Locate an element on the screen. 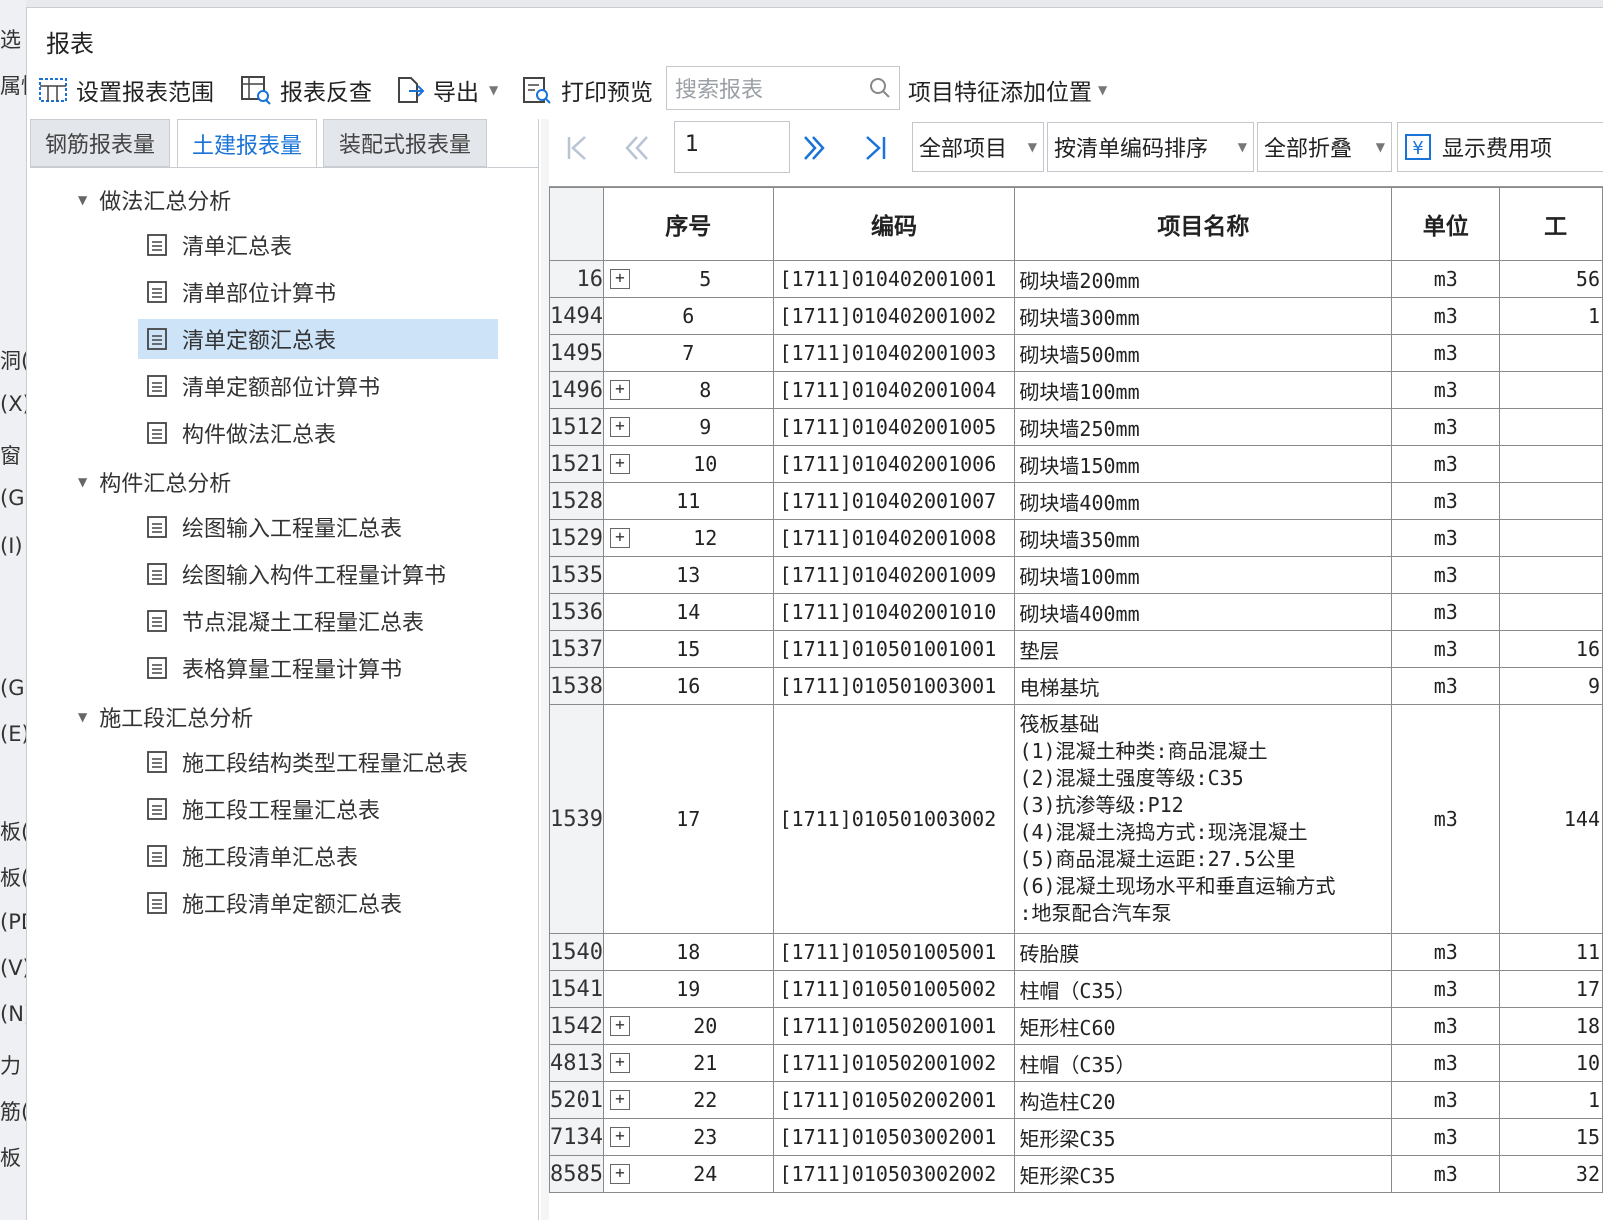 The width and height of the screenshot is (1603, 1221). table-row: 1494 6 [1711]010402001002 砌块墙300mm m3 1 is located at coordinates (1076, 316).